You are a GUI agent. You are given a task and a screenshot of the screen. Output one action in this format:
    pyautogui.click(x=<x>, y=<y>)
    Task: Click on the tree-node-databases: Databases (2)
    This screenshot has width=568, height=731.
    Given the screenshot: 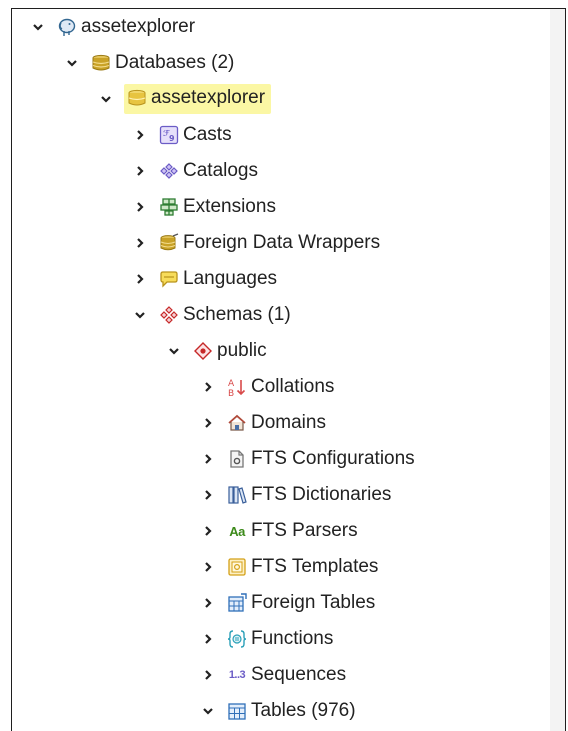 What is the action you would take?
    pyautogui.click(x=149, y=63)
    